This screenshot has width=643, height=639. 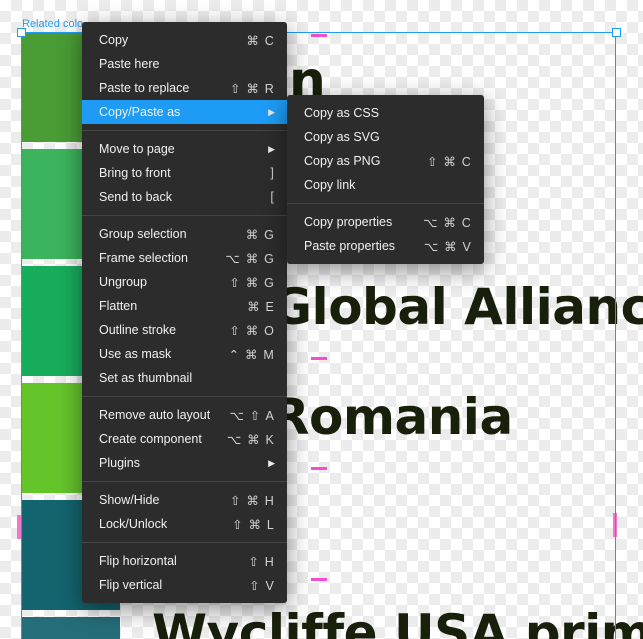 What do you see at coordinates (184, 306) in the screenshot?
I see `menu-item-flatten: Flatten ⌘ E` at bounding box center [184, 306].